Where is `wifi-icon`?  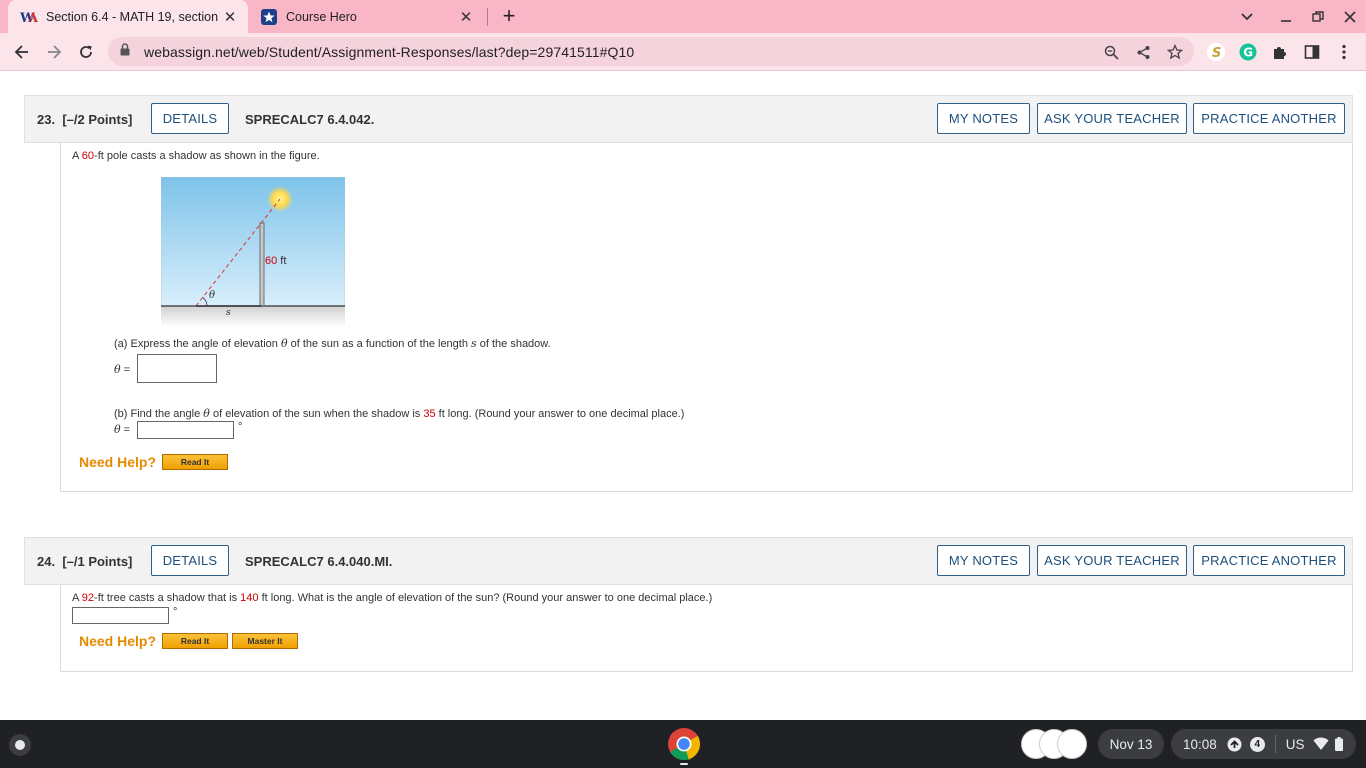 wifi-icon is located at coordinates (1321, 744).